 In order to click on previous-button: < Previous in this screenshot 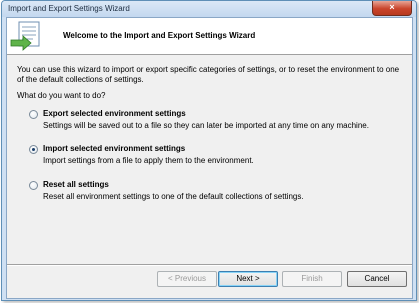, I will do `click(187, 279)`.